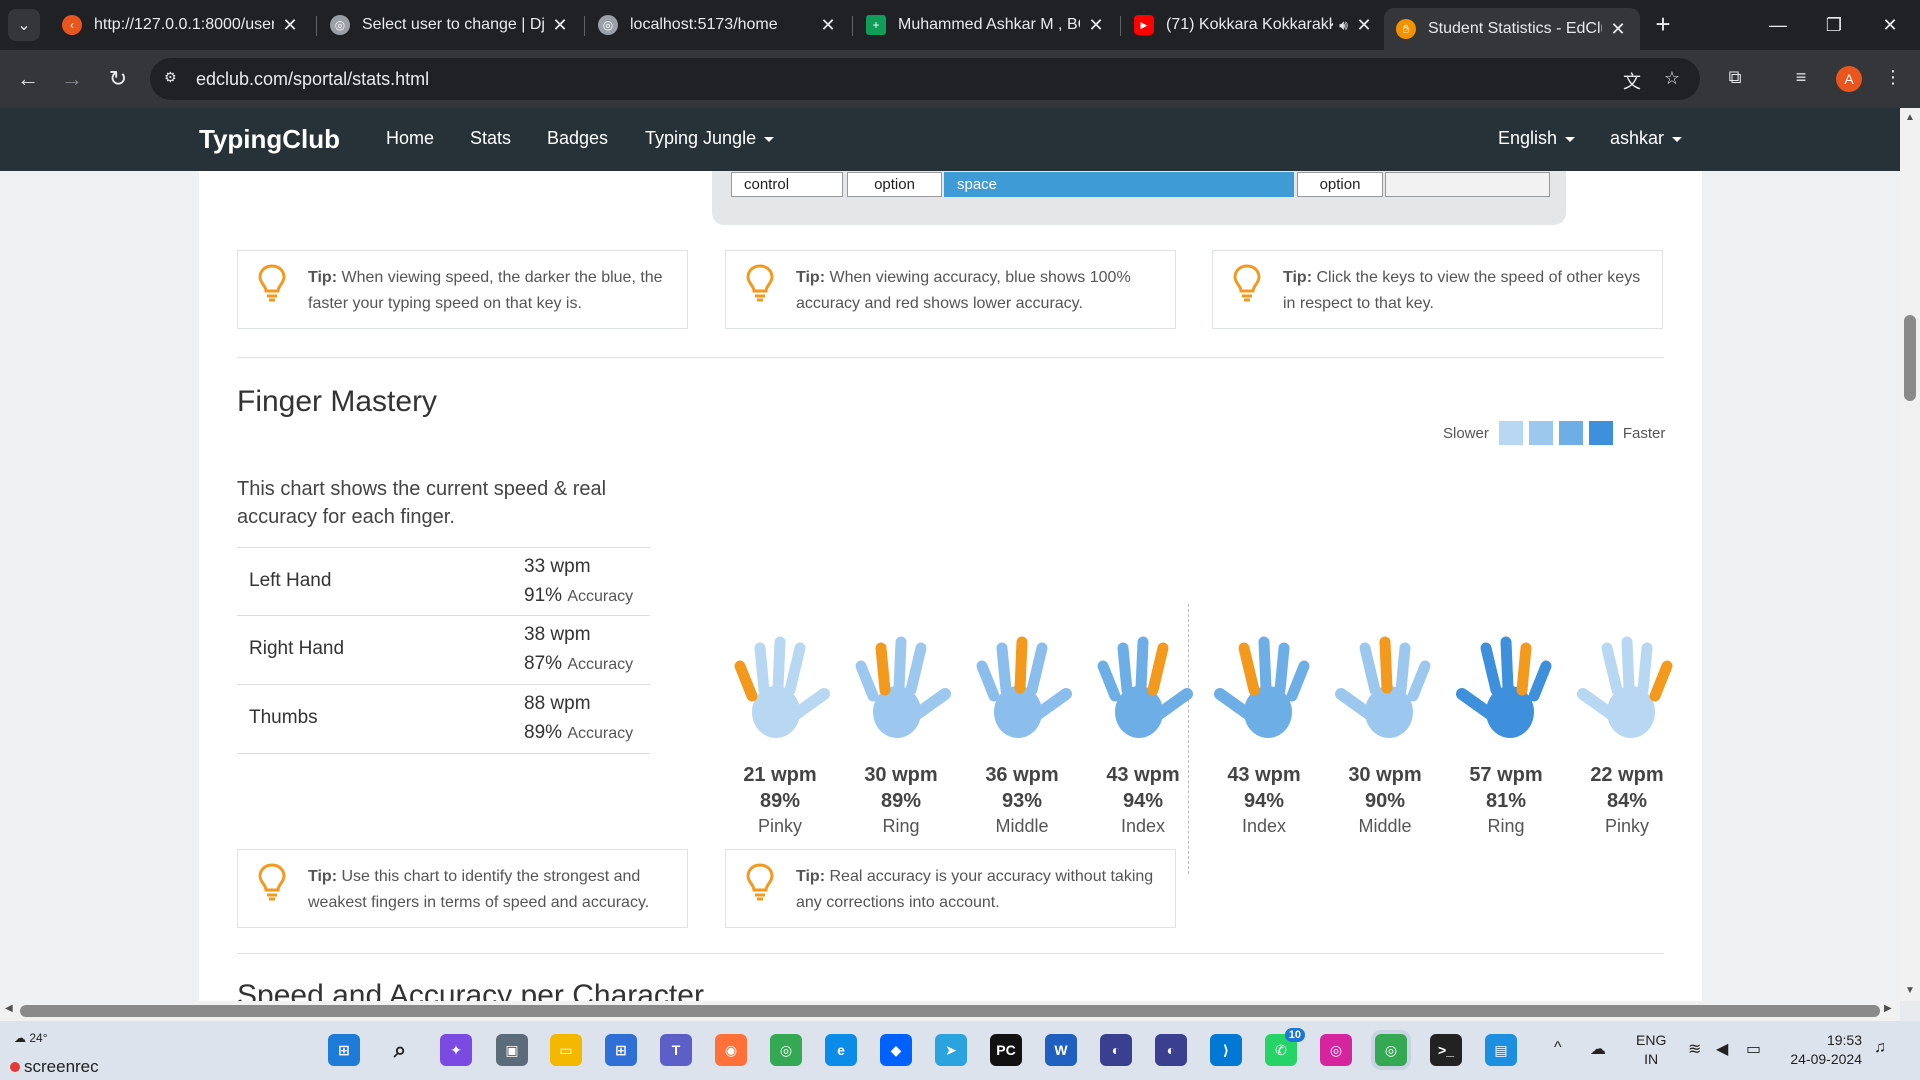  Describe the element at coordinates (1735, 80) in the screenshot. I see `extensions-icon: ⧉` at that location.